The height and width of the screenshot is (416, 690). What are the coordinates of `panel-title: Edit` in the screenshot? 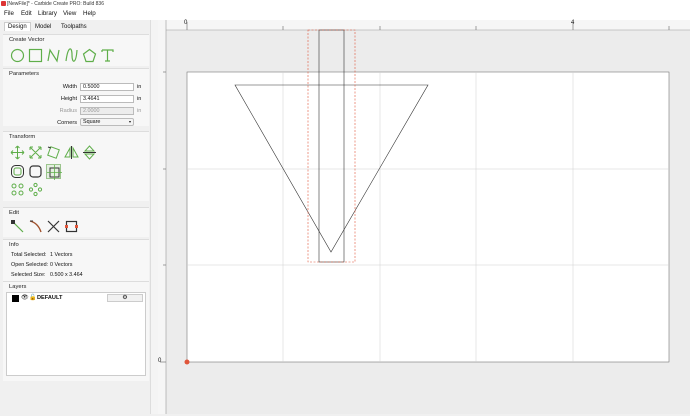 It's located at (14, 213).